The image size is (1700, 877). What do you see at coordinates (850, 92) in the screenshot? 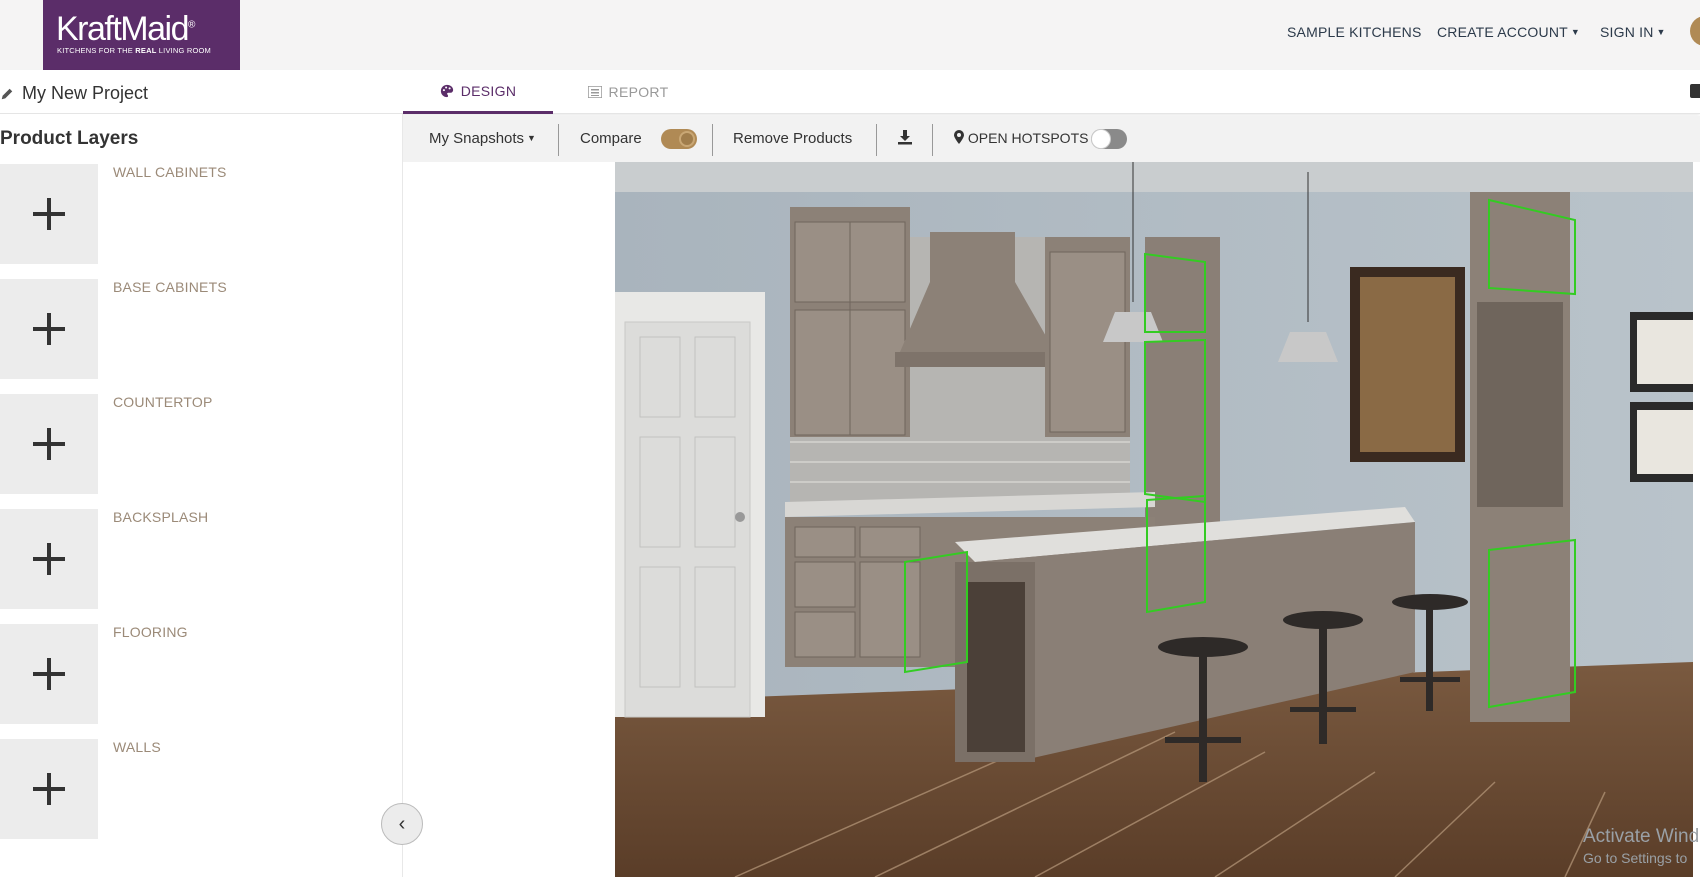
I see `project-bar: My New Project DESIGN REPORT` at bounding box center [850, 92].